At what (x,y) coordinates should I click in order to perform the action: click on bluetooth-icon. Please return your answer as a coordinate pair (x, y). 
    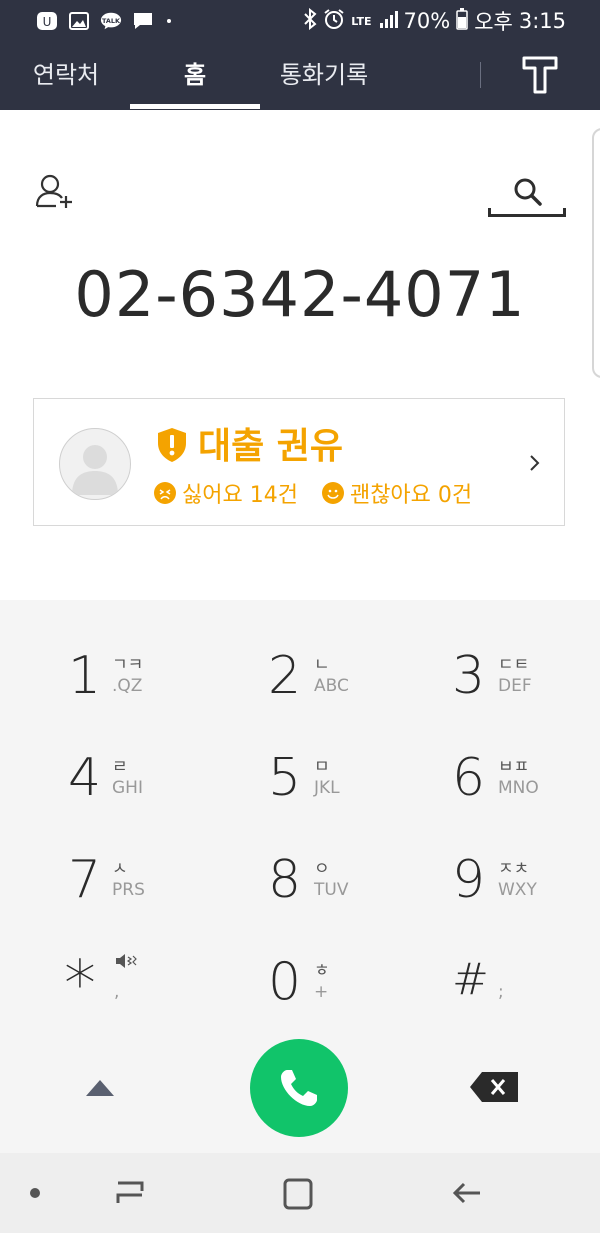
    Looking at the image, I should click on (310, 21).